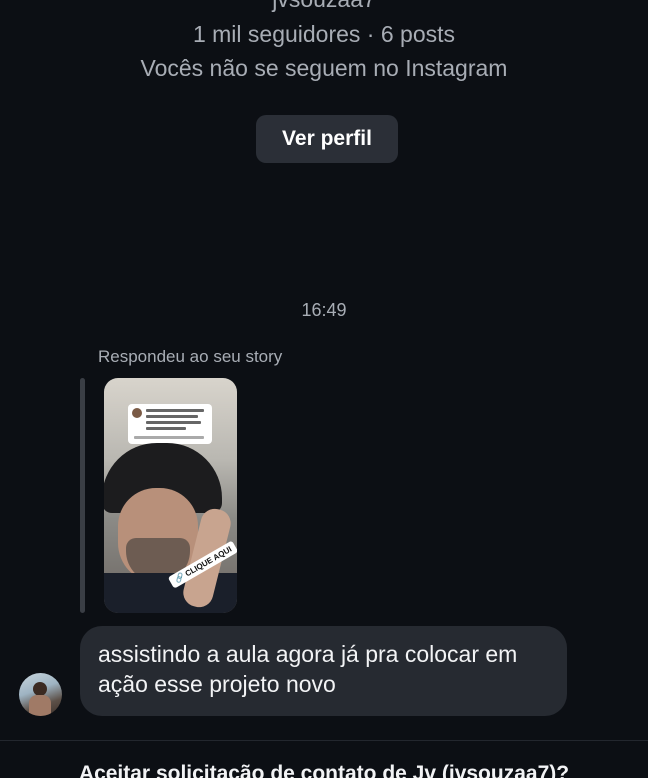 This screenshot has width=648, height=778. What do you see at coordinates (190, 356) in the screenshot?
I see `story-reply-label: Respondeu ao seu story` at bounding box center [190, 356].